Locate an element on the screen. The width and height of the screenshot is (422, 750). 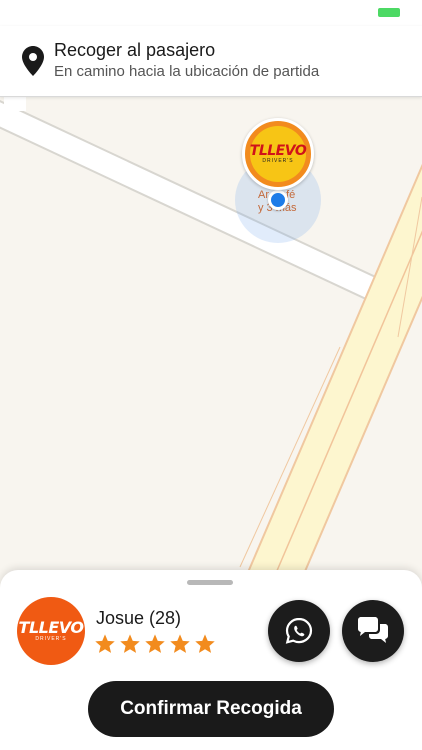
current-location-dot is located at coordinates (278, 200).